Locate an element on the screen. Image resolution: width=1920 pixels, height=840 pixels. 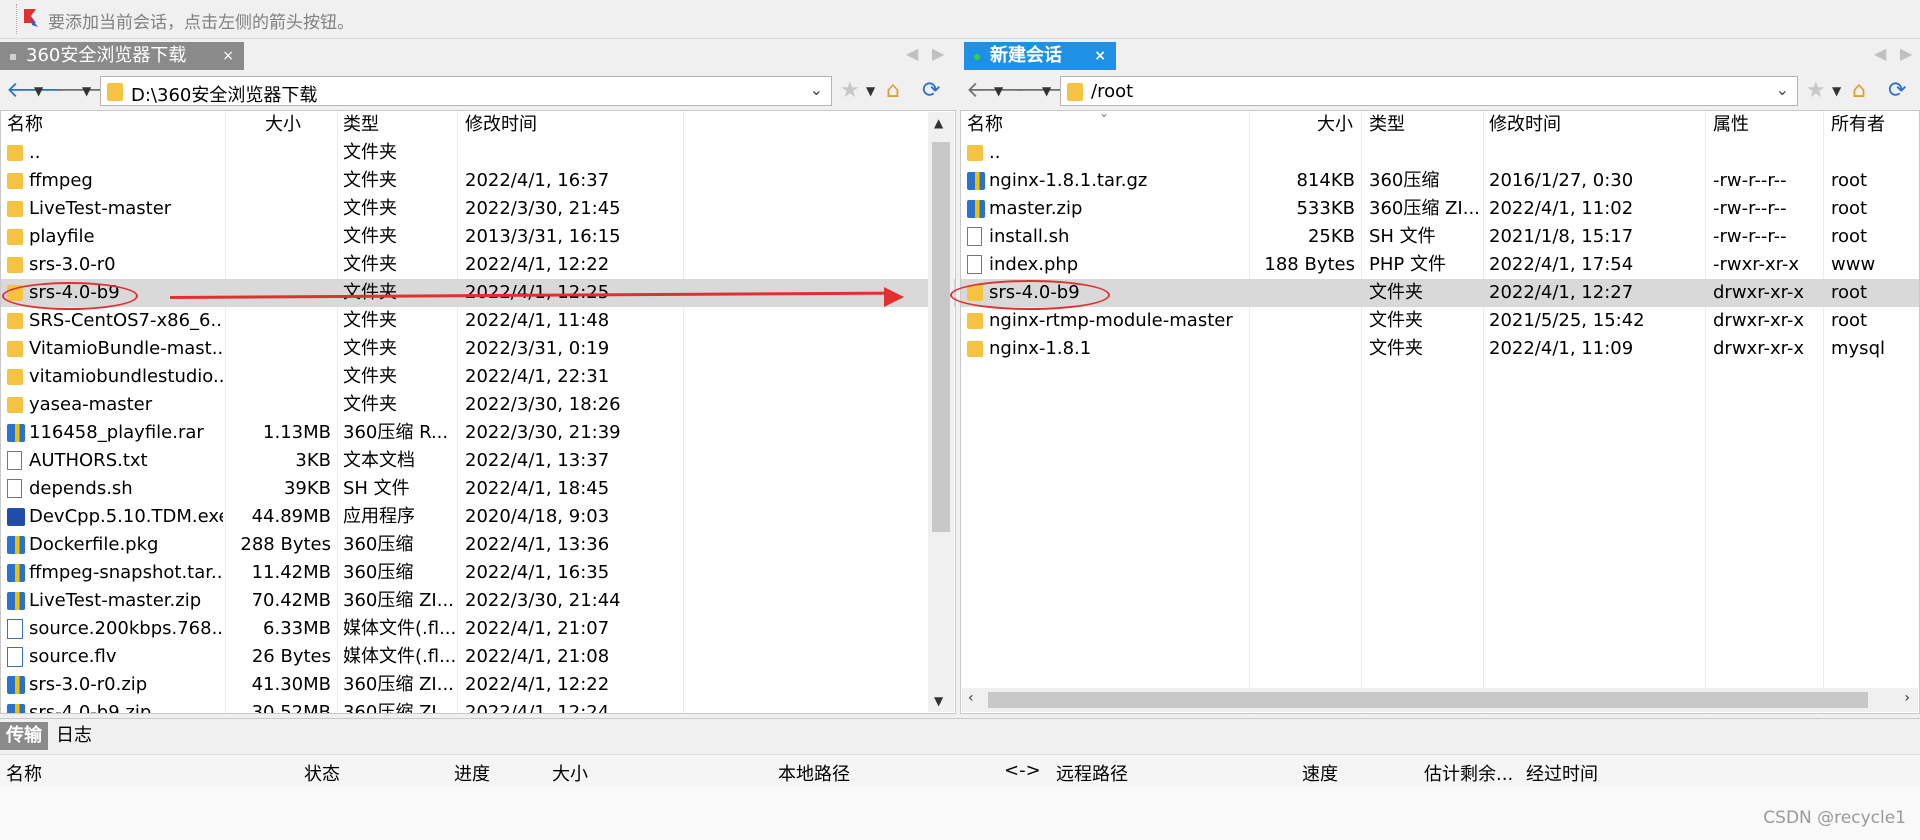
file-row: playfile 文件夹 2013/3/31, 16:15 is located at coordinates (478, 237).